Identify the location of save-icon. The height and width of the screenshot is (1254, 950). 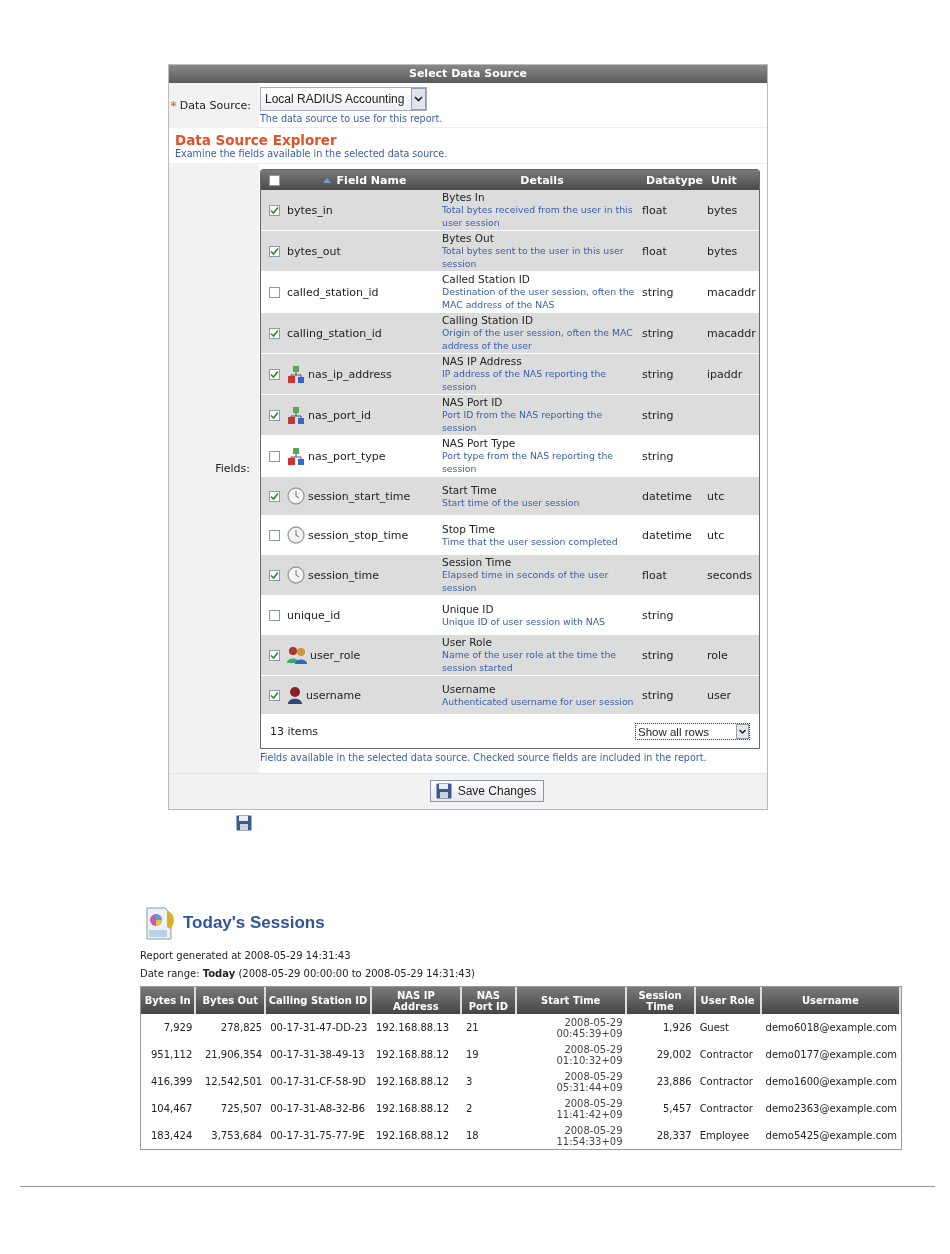
(244, 823).